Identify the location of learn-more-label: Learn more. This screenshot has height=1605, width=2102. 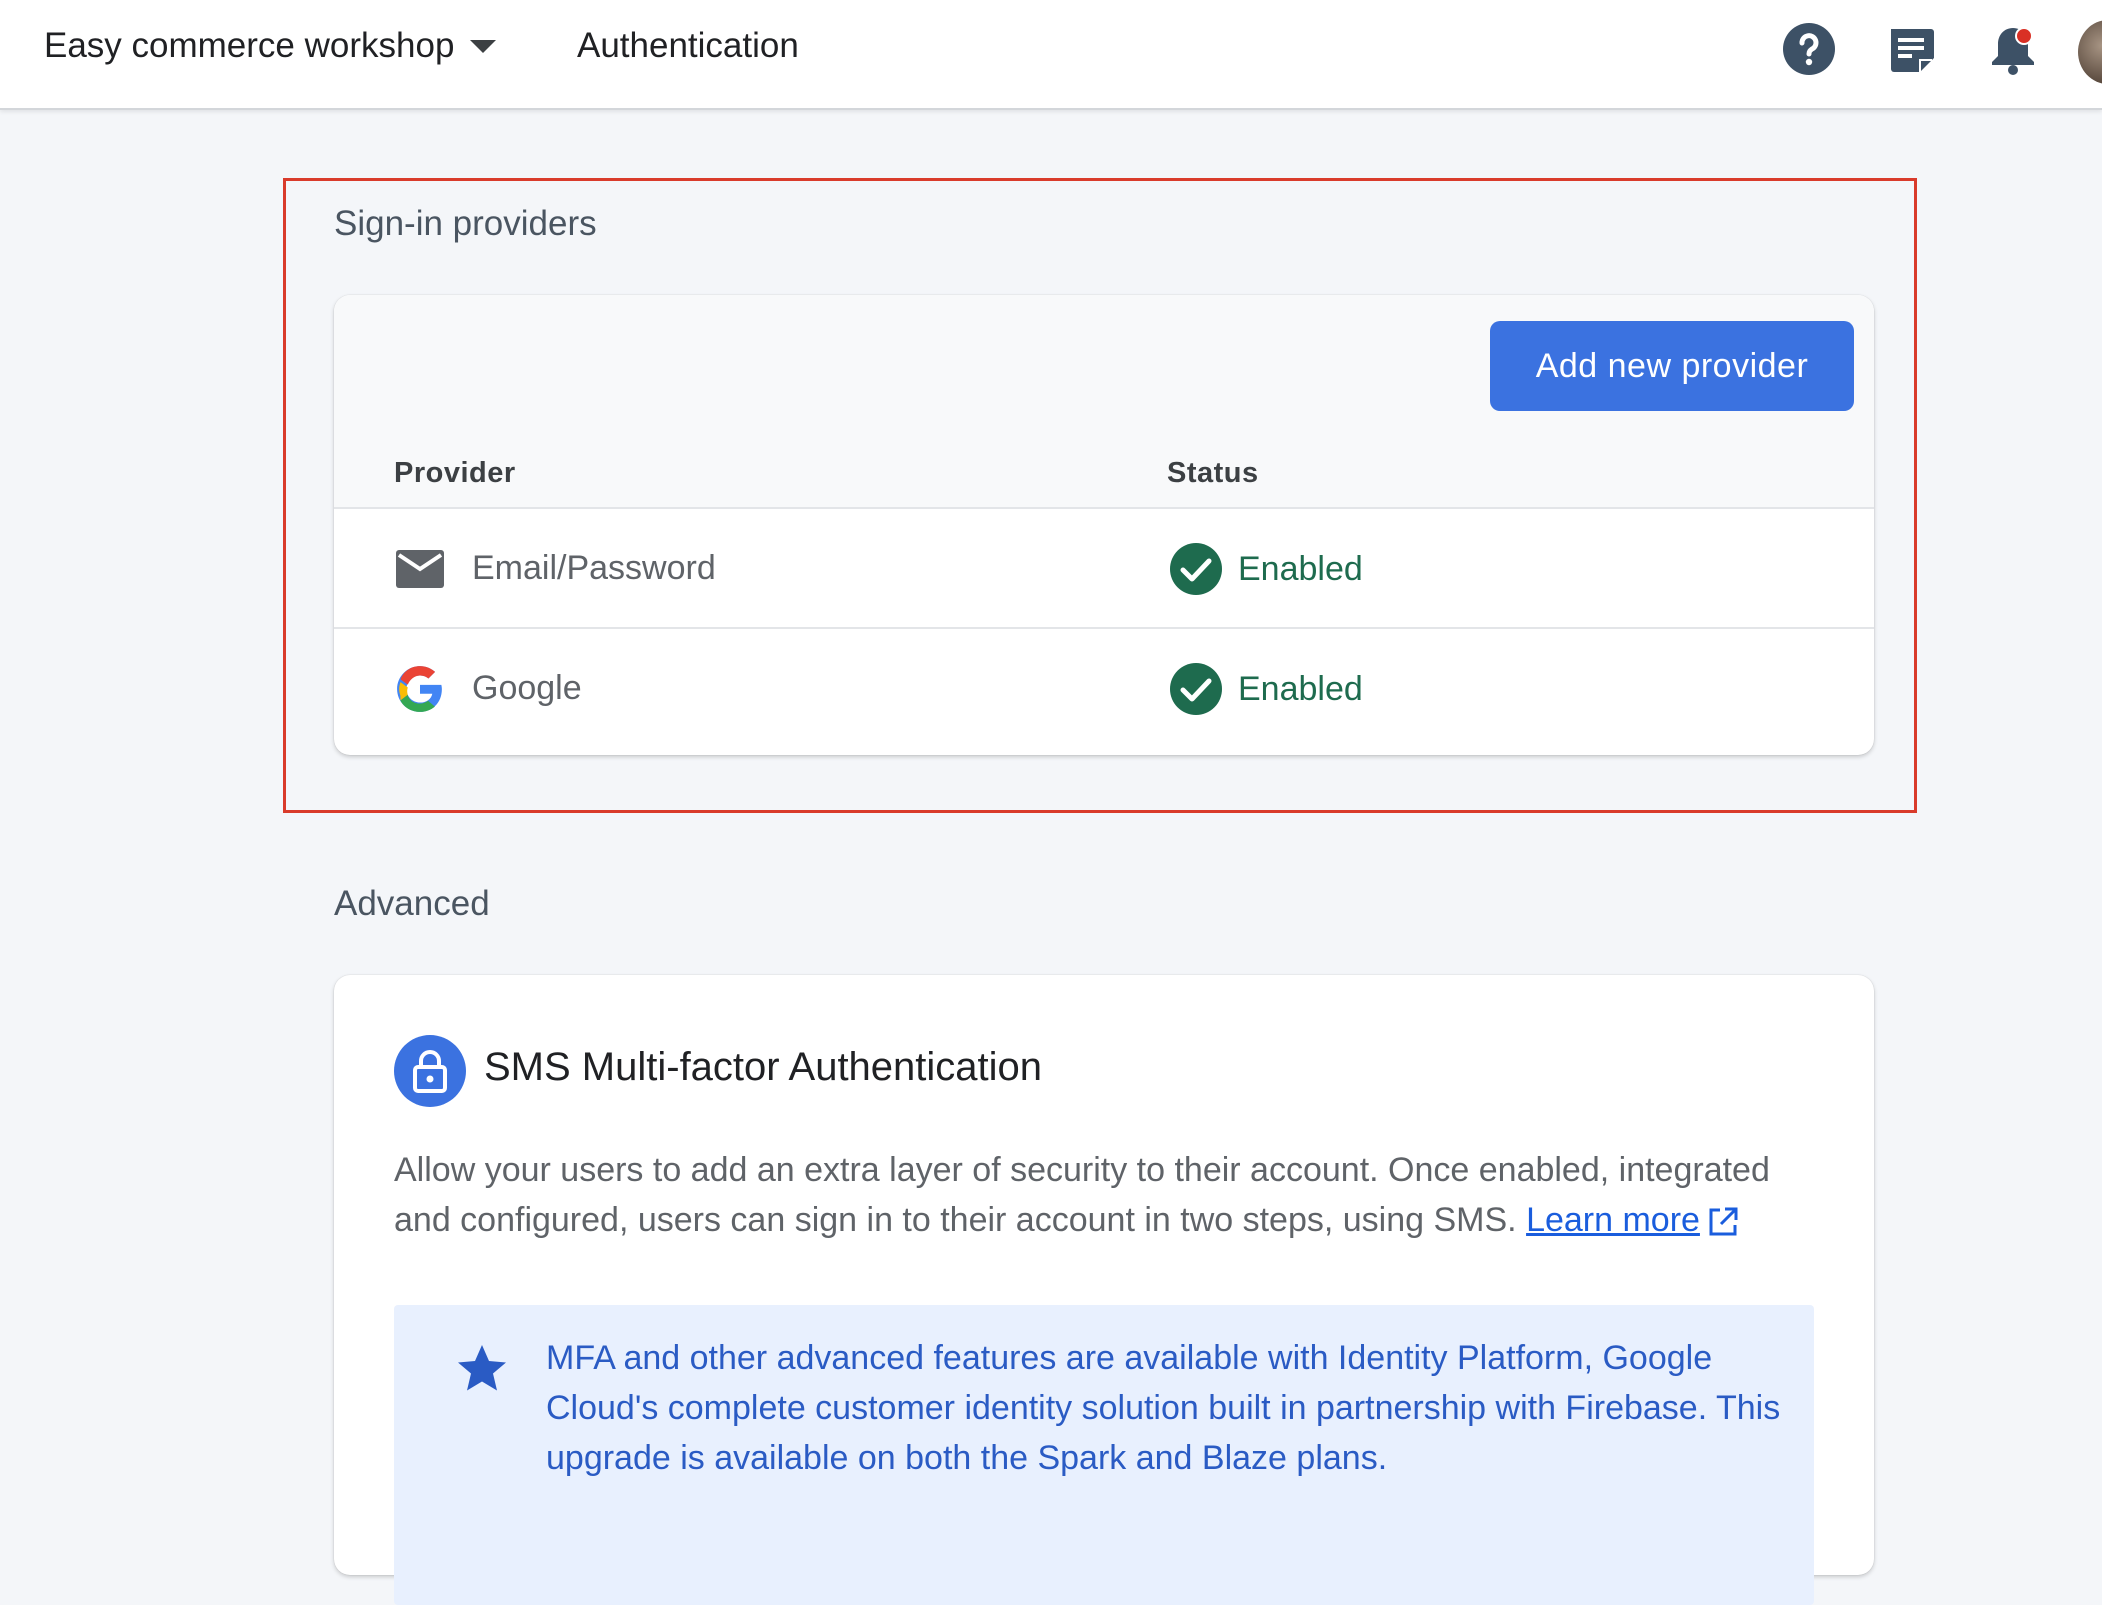
(1613, 1220).